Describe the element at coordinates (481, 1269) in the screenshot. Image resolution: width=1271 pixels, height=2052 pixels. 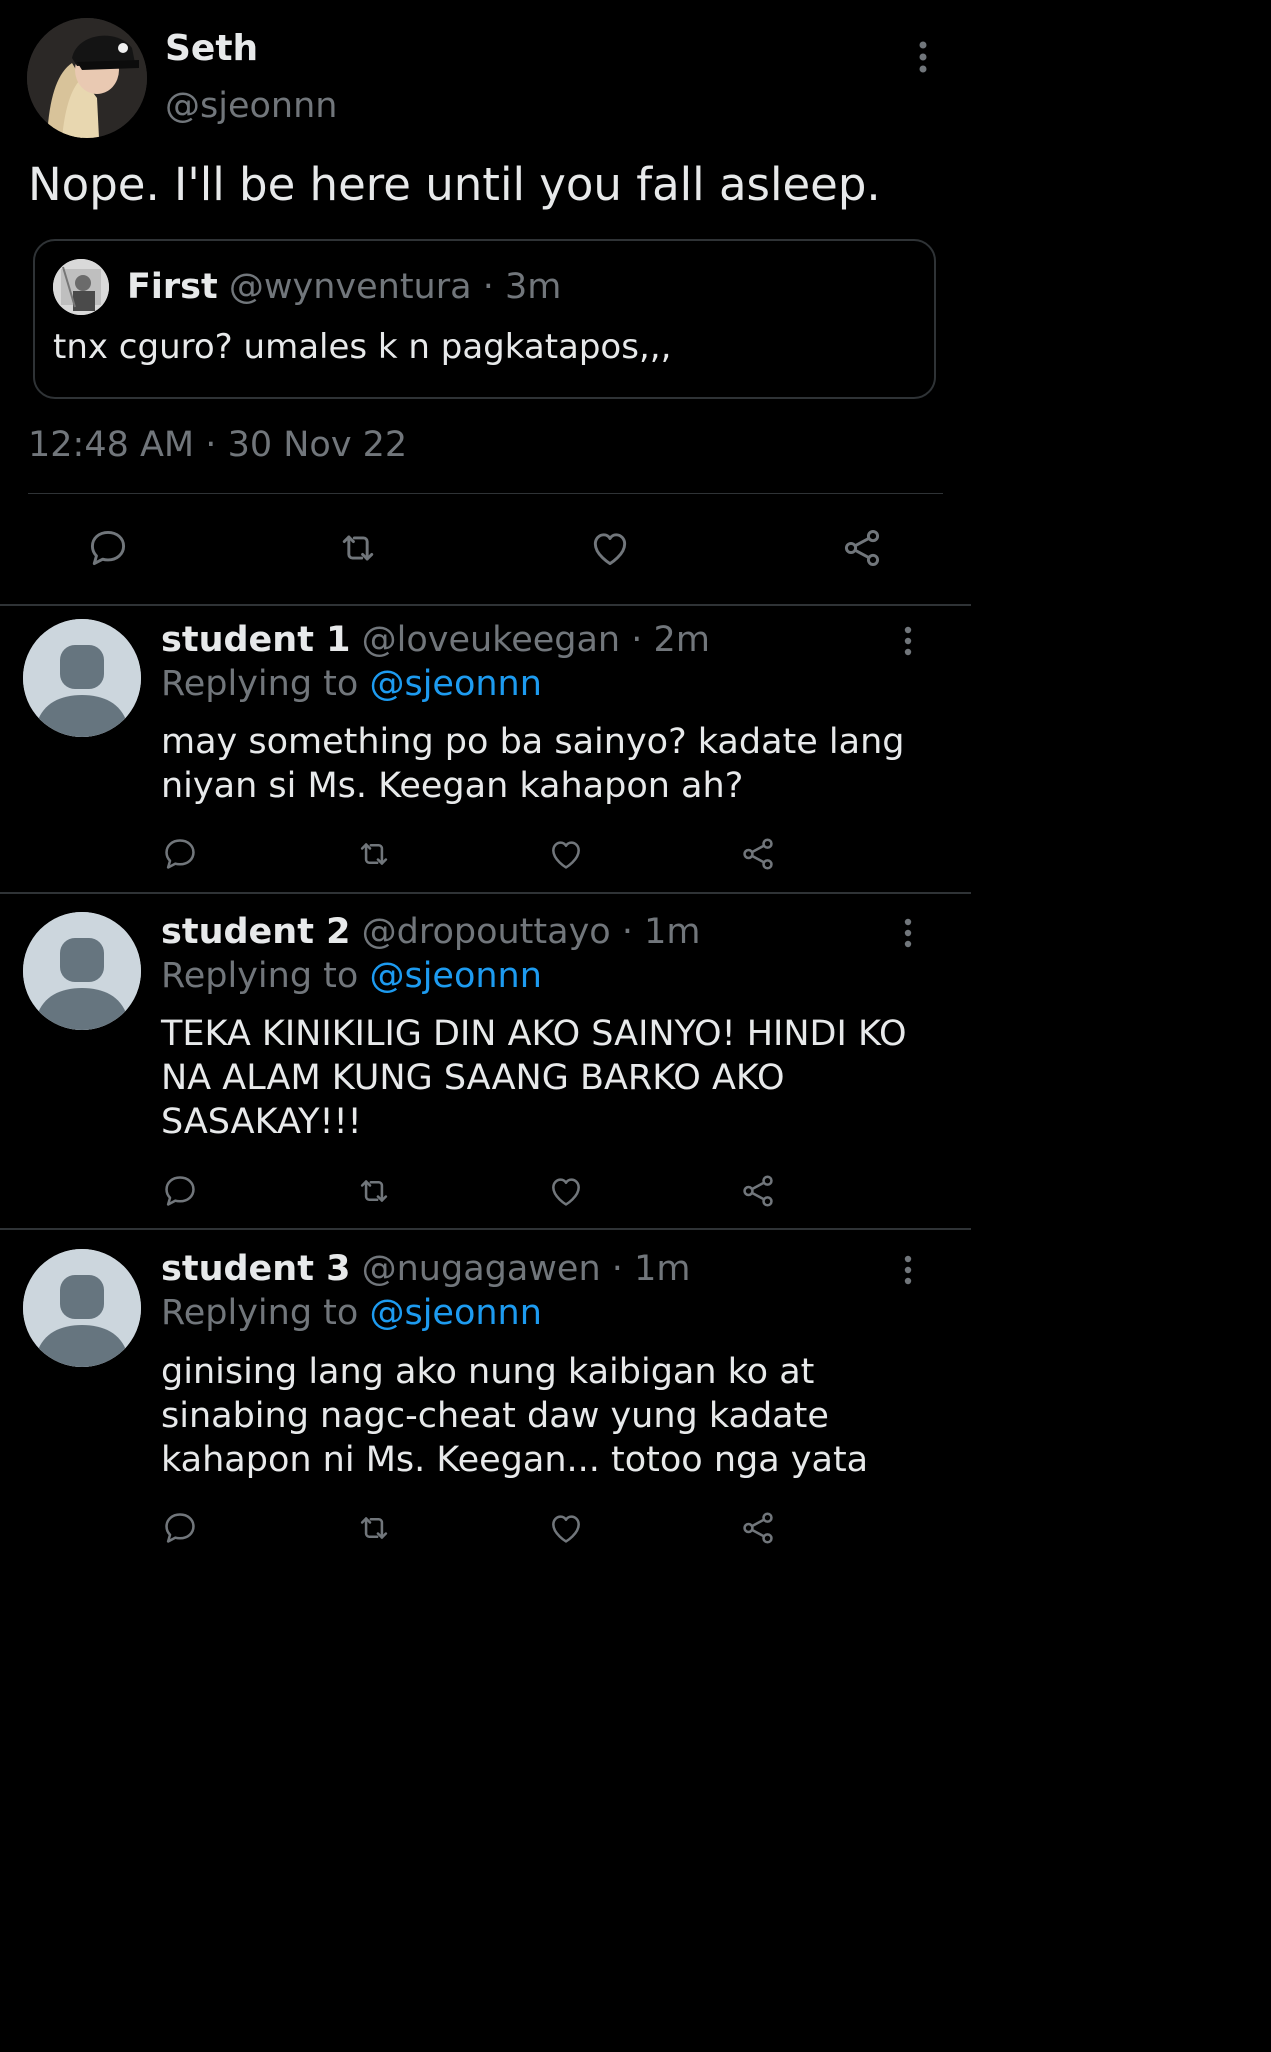
I see `reply-author-handle: @nugagawen` at that location.